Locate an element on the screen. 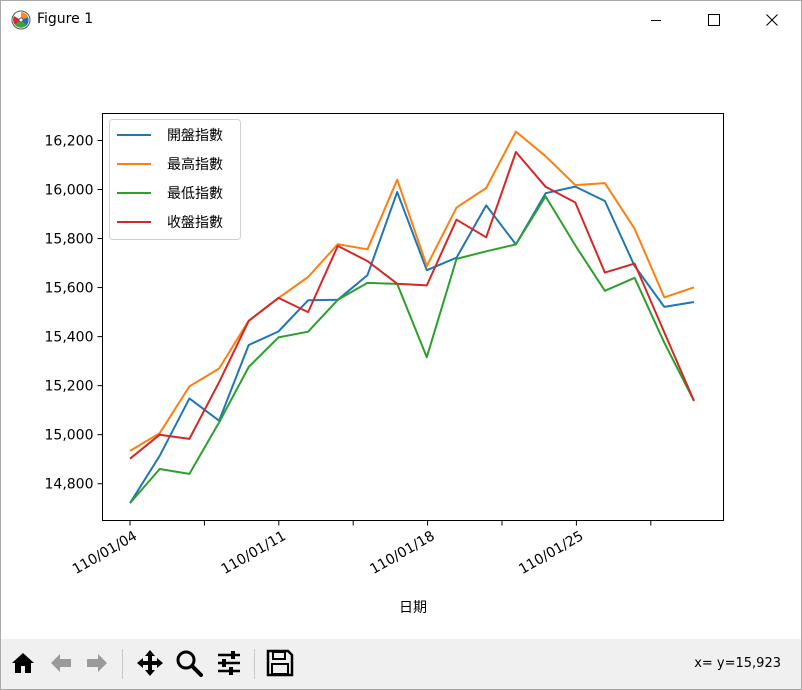 The image size is (802, 690). legend-label: 最高指數 is located at coordinates (195, 164).